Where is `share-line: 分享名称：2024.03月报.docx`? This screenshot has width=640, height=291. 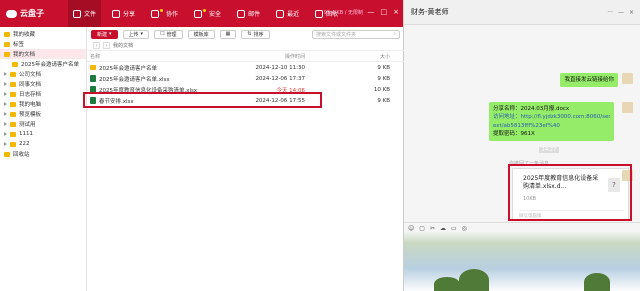
share-line: 分享名称：2024.03月报.docx is located at coordinates (531, 109).